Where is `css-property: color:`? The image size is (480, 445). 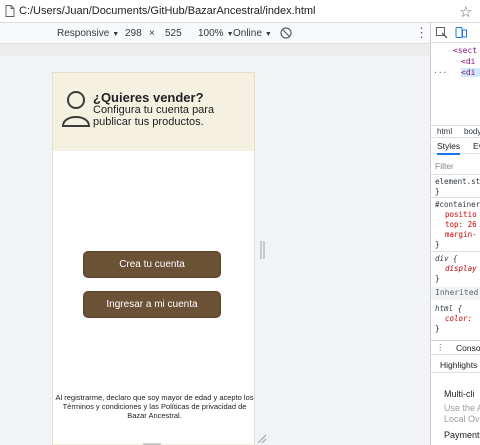
css-property: color: is located at coordinates (459, 318).